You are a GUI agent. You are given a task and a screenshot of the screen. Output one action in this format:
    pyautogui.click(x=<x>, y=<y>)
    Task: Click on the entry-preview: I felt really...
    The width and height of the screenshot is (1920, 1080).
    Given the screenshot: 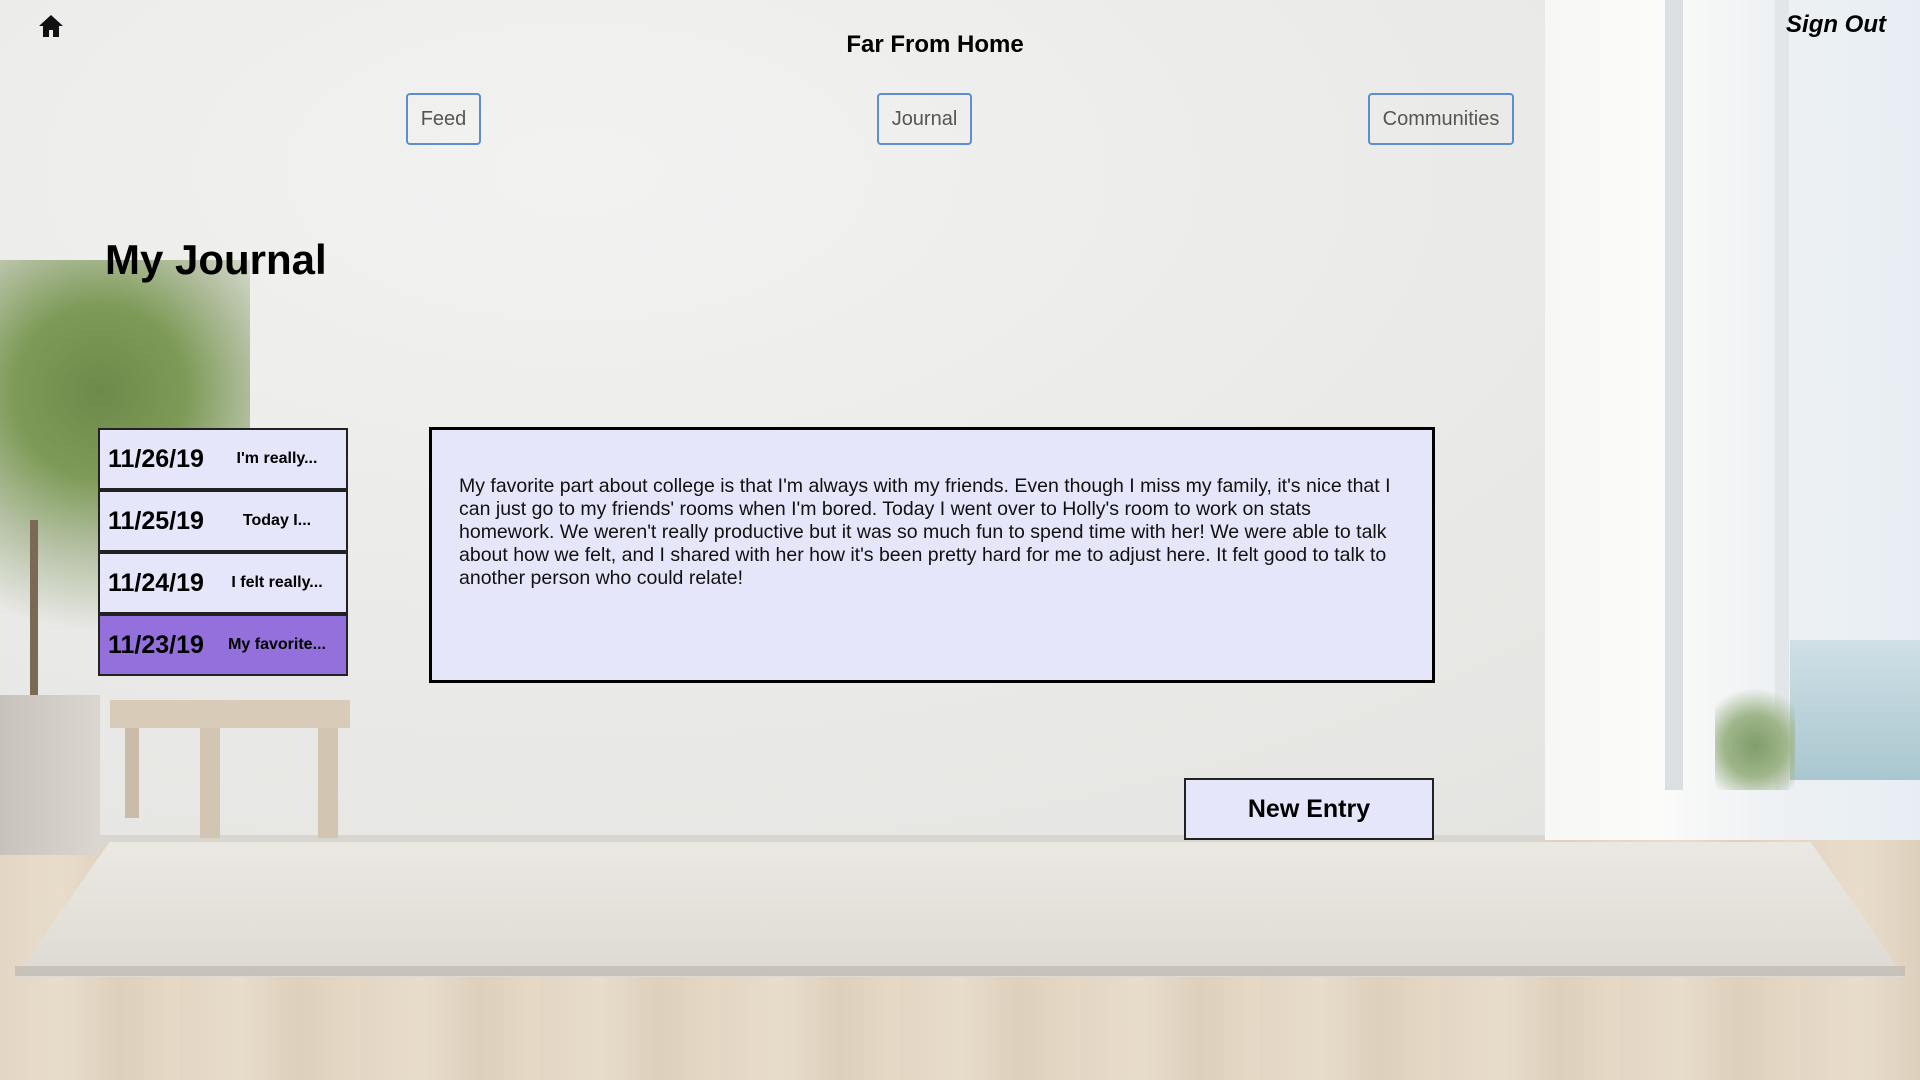 What is the action you would take?
    pyautogui.click(x=277, y=582)
    